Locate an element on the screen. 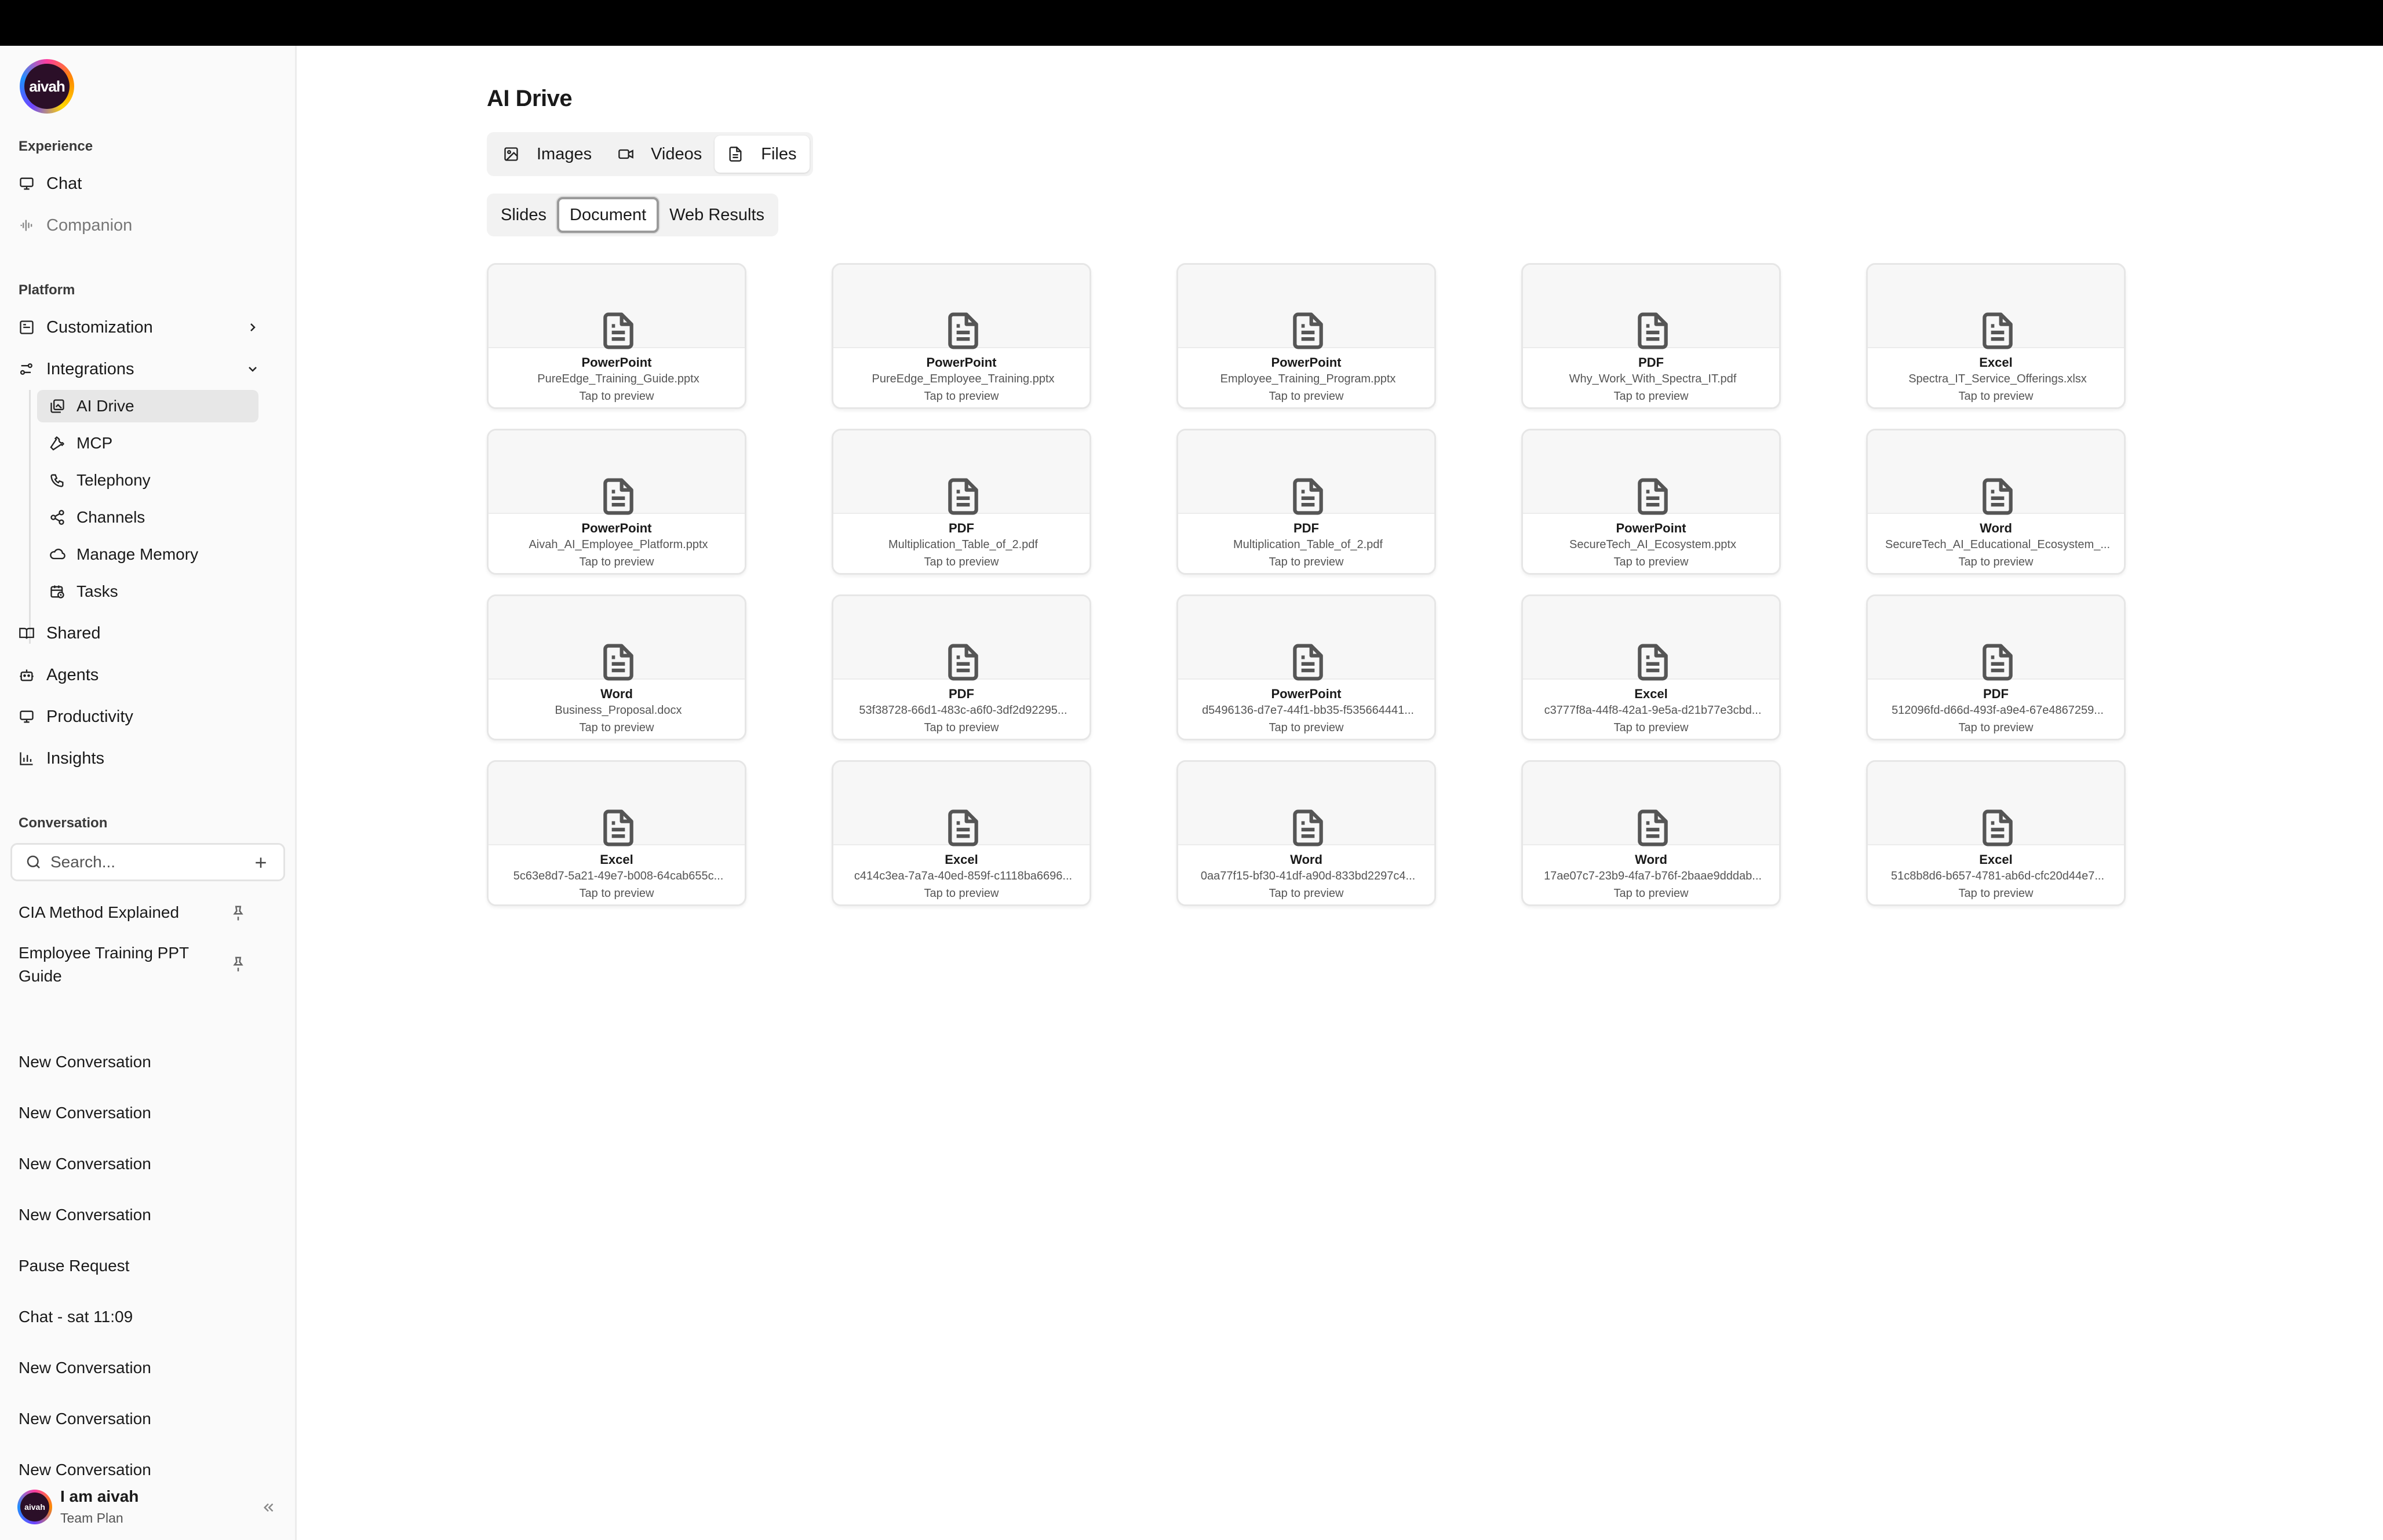  file-name: Aivah_AI_Employee_Platform.pptx is located at coordinates (618, 544).